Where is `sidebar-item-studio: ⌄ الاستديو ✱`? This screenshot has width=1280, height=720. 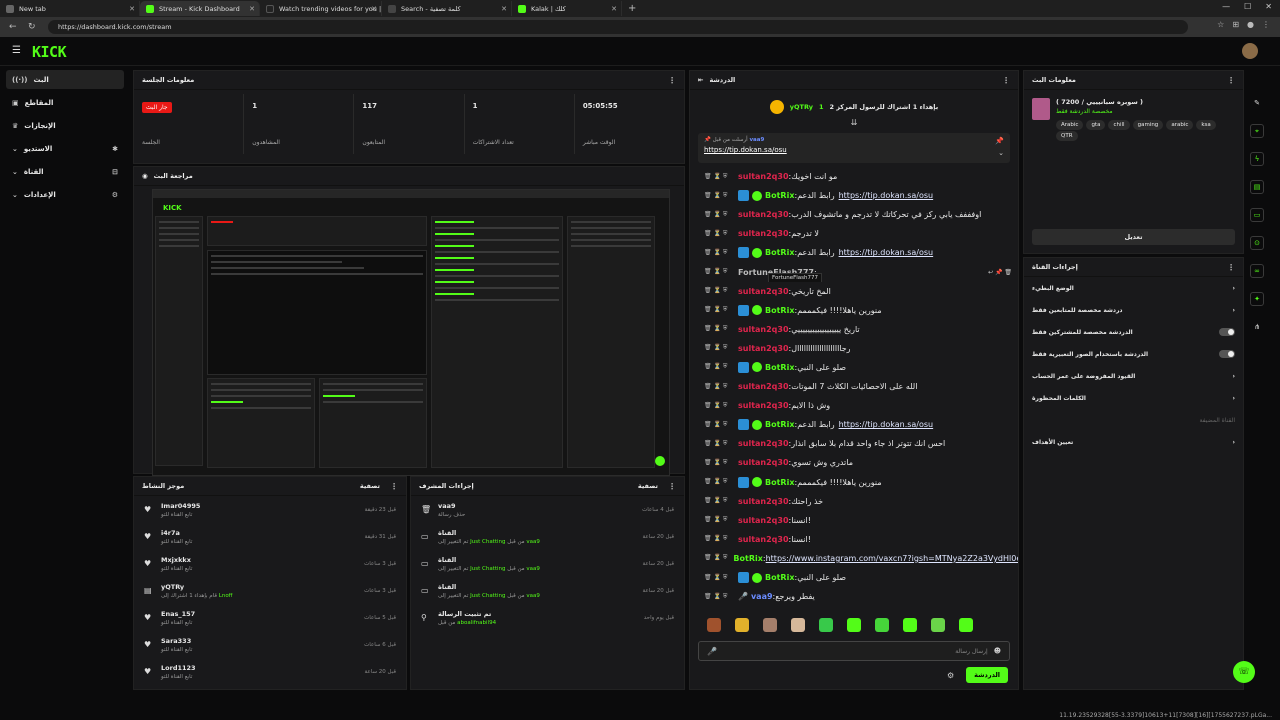 sidebar-item-studio: ⌄ الاستديو ✱ is located at coordinates (65, 148).